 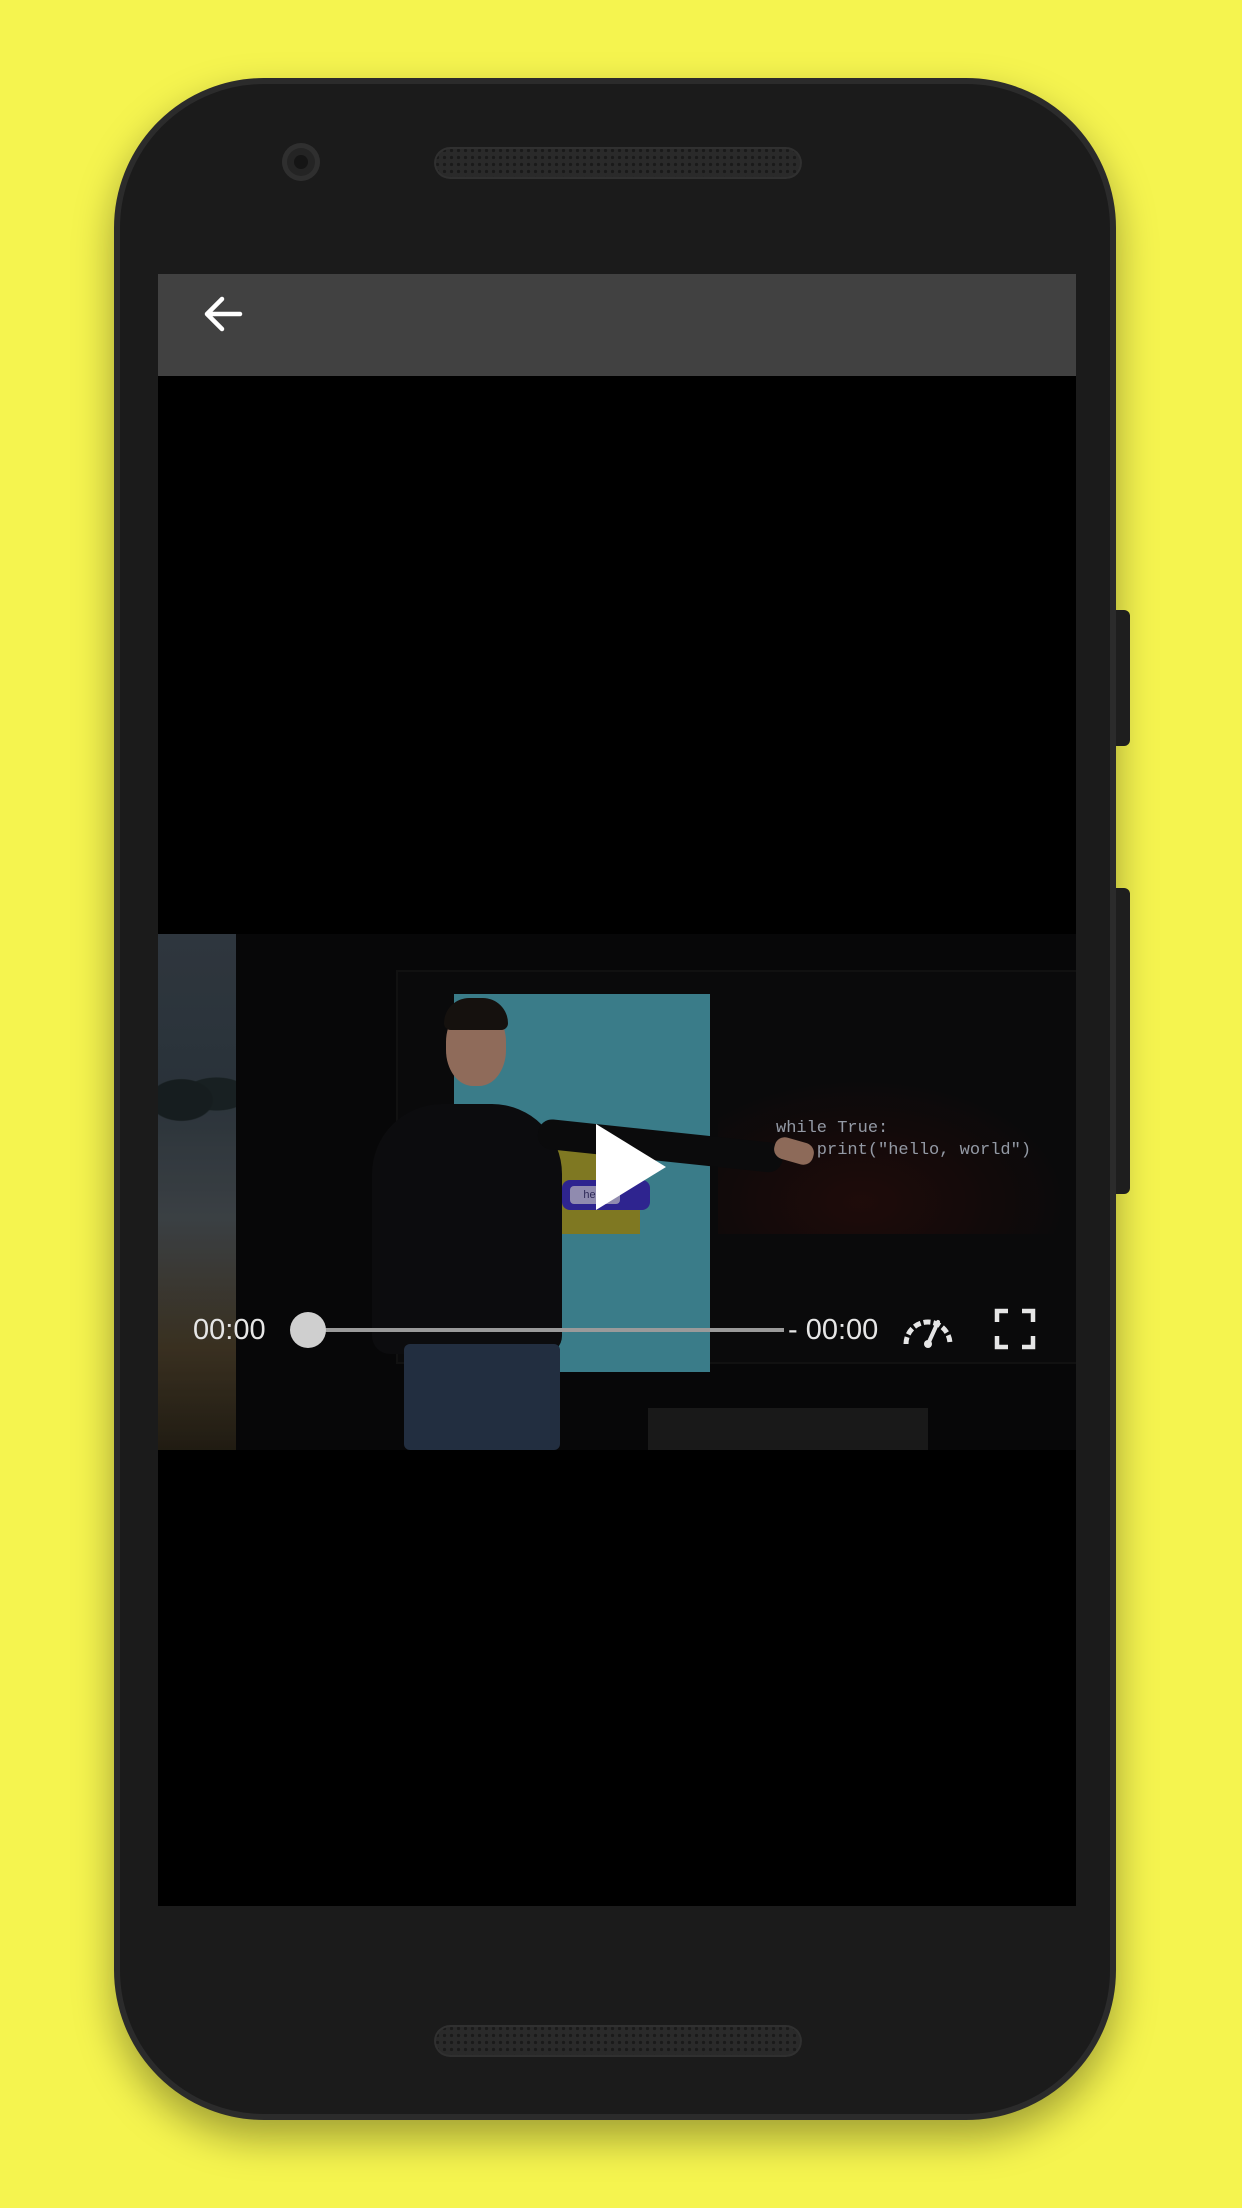 What do you see at coordinates (546, 1330) in the screenshot?
I see `seek-bar` at bounding box center [546, 1330].